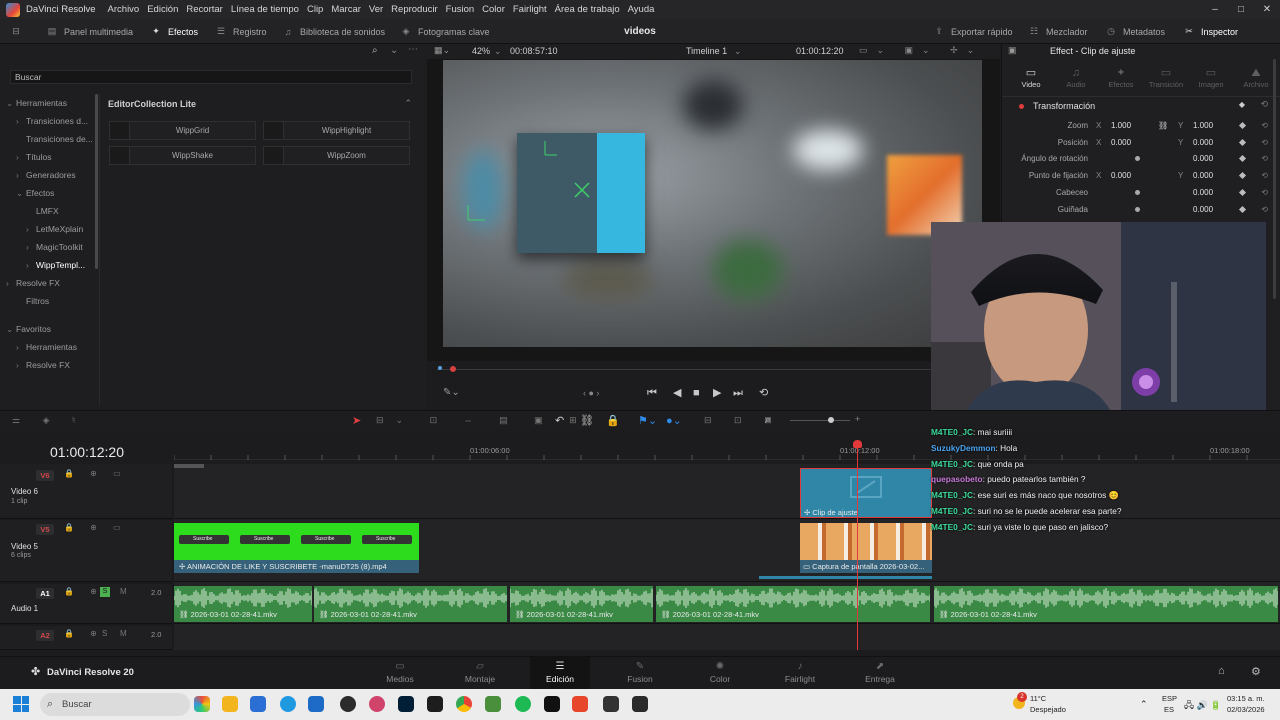 The width and height of the screenshot is (1280, 720). I want to click on page-tab-fairlight: ♪ Fairlight, so click(800, 673).